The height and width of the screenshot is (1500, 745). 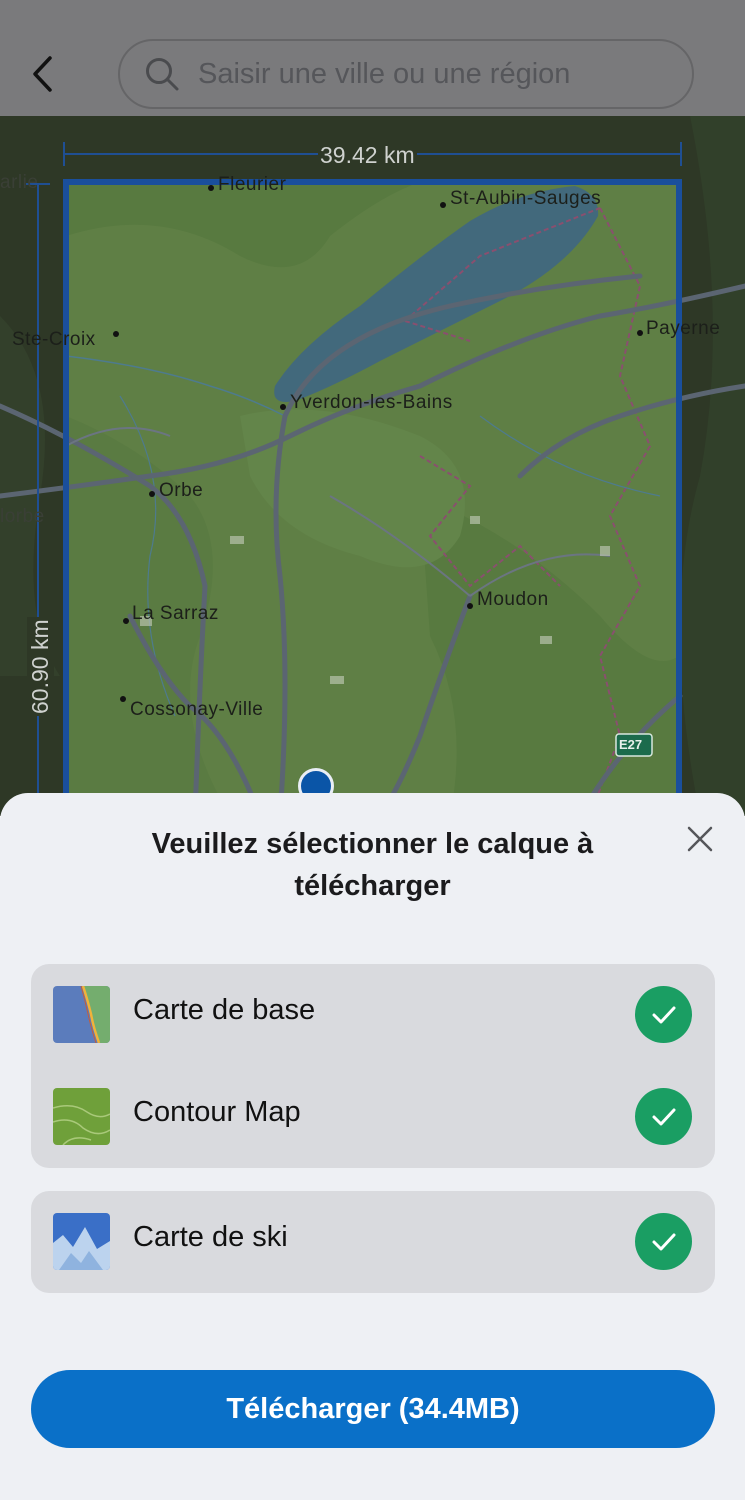 I want to click on place-label: lorbe, so click(x=22, y=516).